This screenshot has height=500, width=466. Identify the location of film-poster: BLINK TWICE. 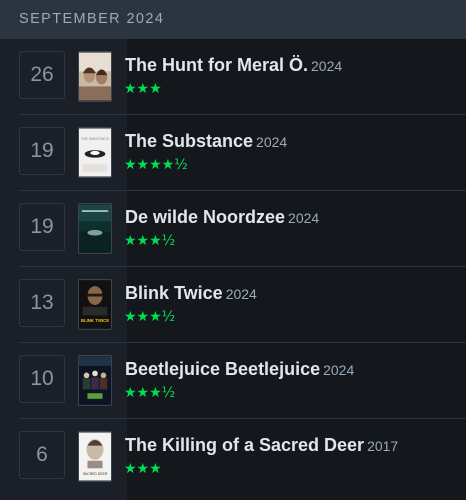
(95, 304).